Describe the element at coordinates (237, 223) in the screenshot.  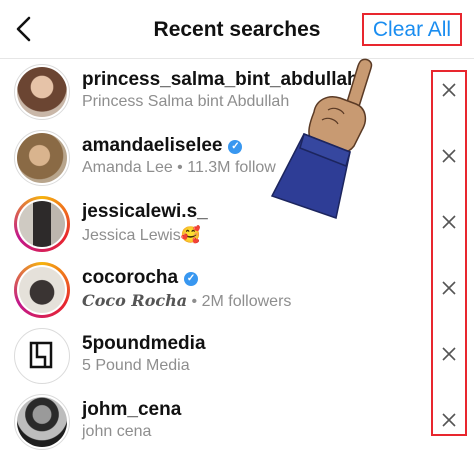
I see `search-result-row: jessicalewi.s_ Jessica Lewis🥰` at that location.